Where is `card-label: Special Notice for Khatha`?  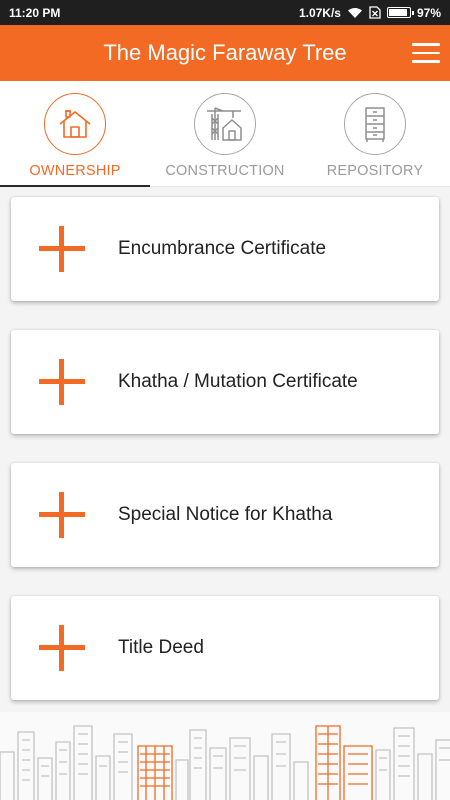 card-label: Special Notice for Khatha is located at coordinates (225, 514).